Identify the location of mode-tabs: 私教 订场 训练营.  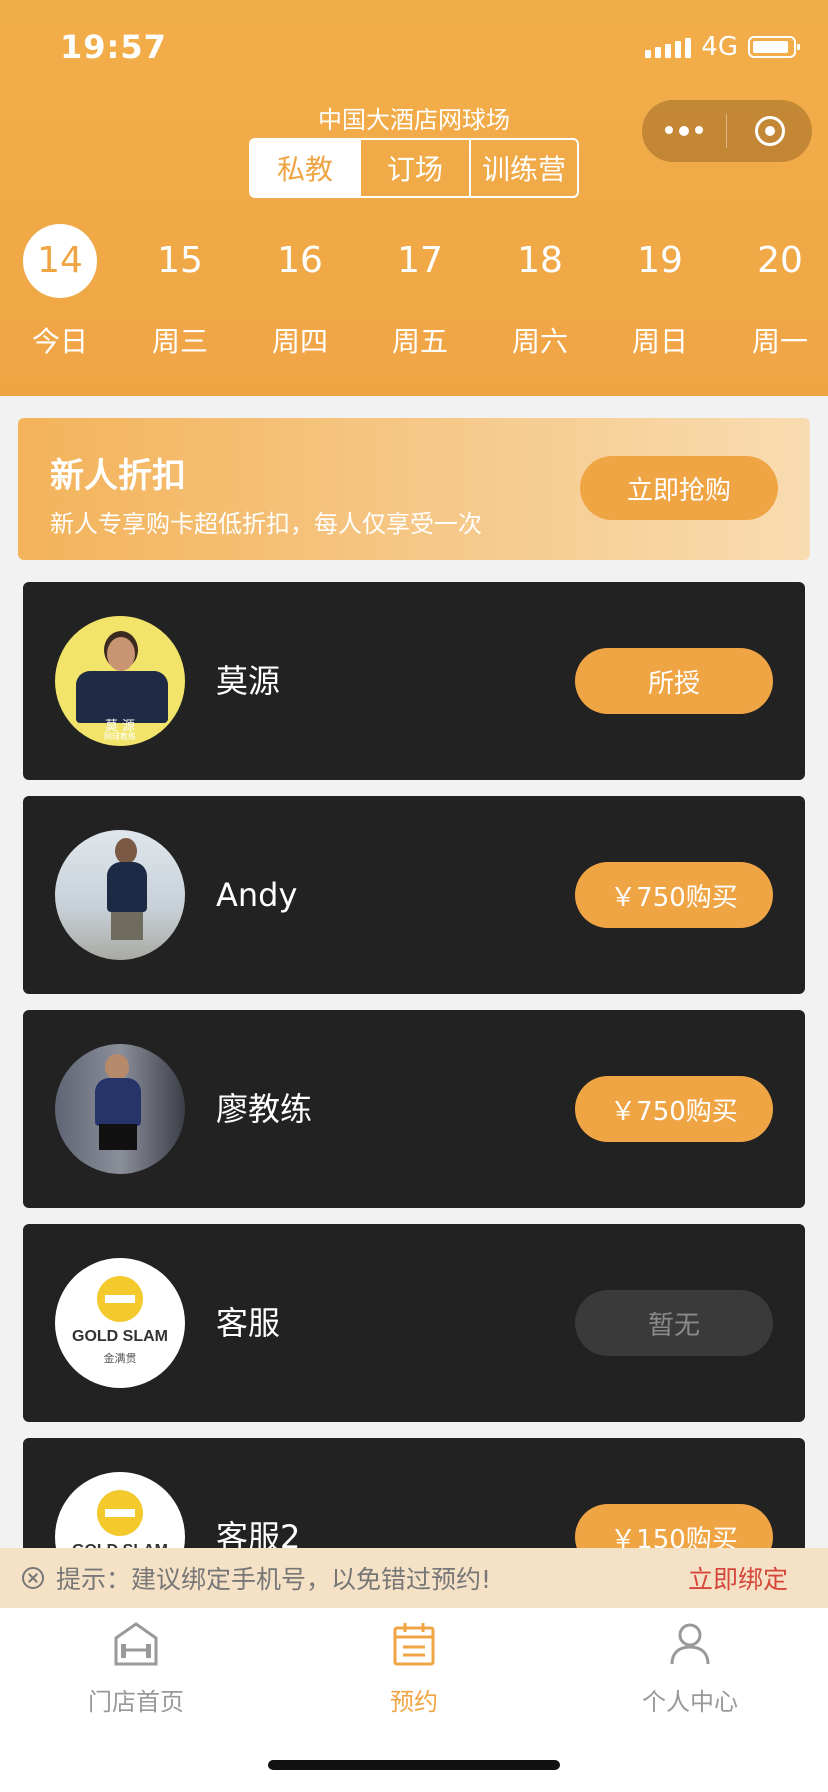
(414, 168).